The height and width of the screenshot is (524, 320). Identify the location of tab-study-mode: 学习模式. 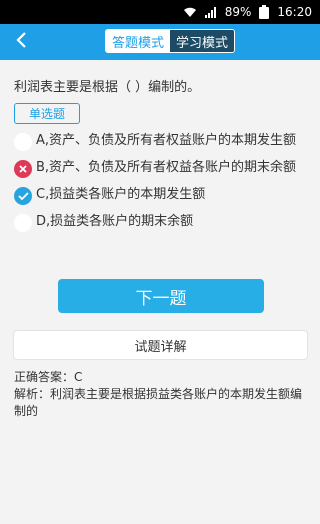
(202, 41).